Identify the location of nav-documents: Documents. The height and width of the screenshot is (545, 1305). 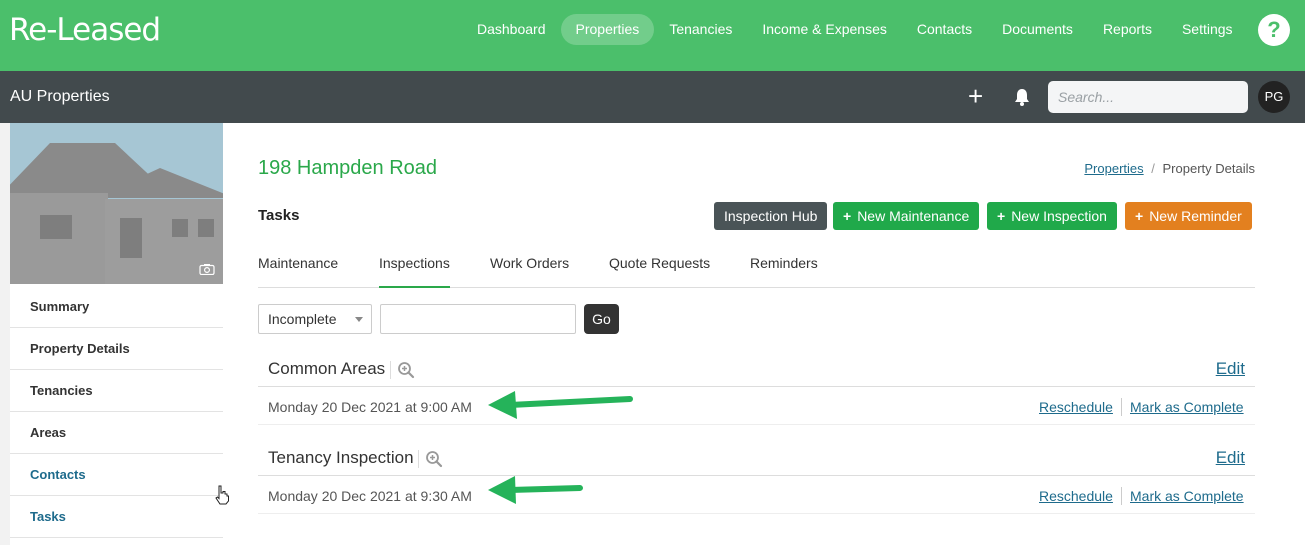
(1037, 29).